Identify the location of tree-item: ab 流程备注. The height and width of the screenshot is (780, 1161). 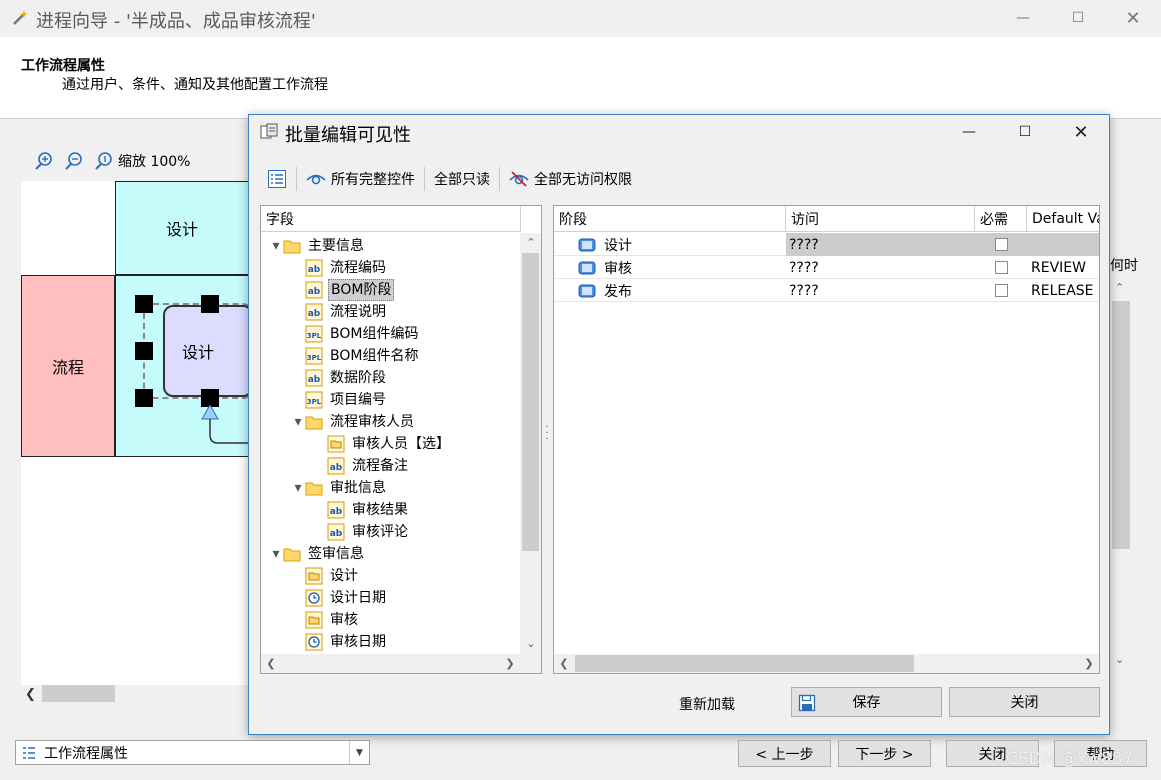
(361, 466).